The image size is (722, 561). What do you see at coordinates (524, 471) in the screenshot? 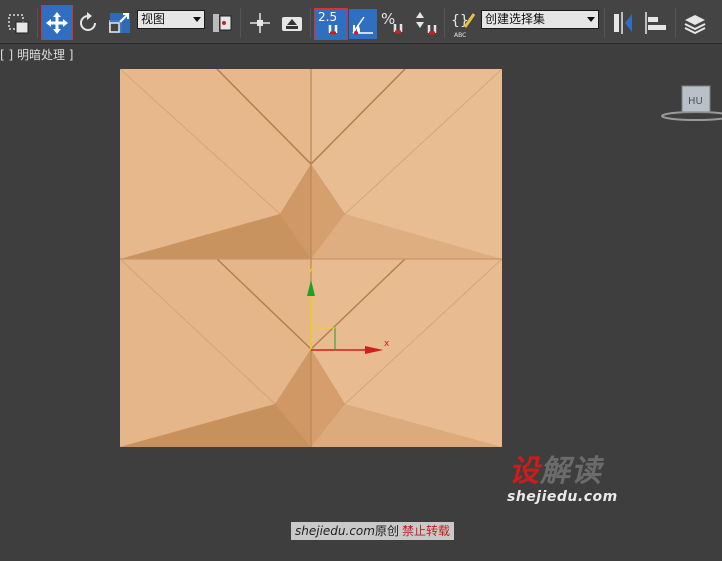
I see `watermark-logo-part1: 设` at bounding box center [524, 471].